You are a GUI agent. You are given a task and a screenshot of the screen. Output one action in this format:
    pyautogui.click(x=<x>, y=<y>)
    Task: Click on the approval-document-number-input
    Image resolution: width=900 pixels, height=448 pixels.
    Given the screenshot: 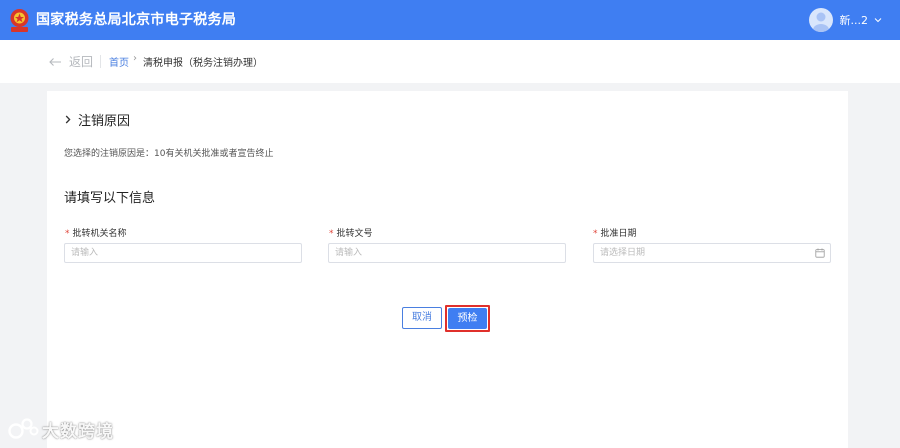 What is the action you would take?
    pyautogui.click(x=447, y=253)
    